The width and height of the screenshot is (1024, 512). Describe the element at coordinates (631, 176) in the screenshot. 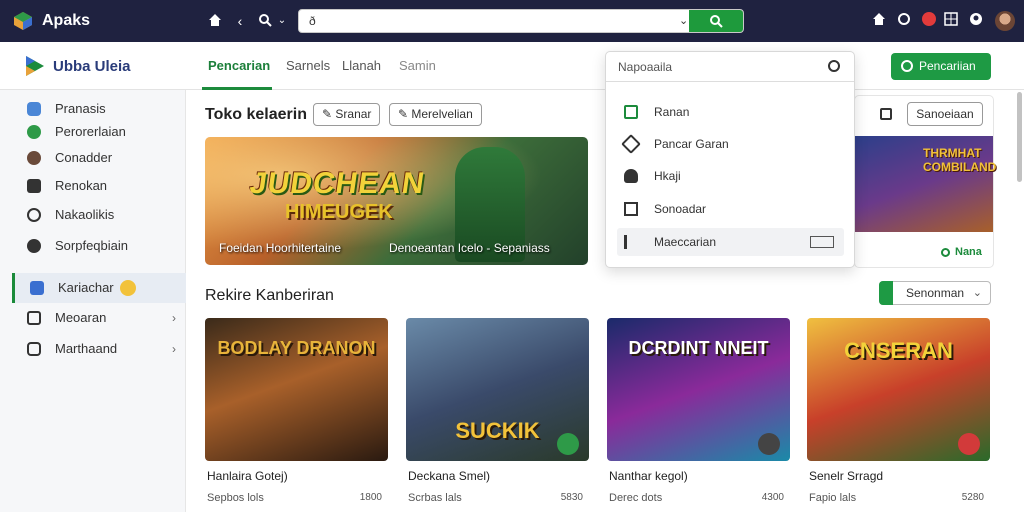

I see `user-icon` at that location.